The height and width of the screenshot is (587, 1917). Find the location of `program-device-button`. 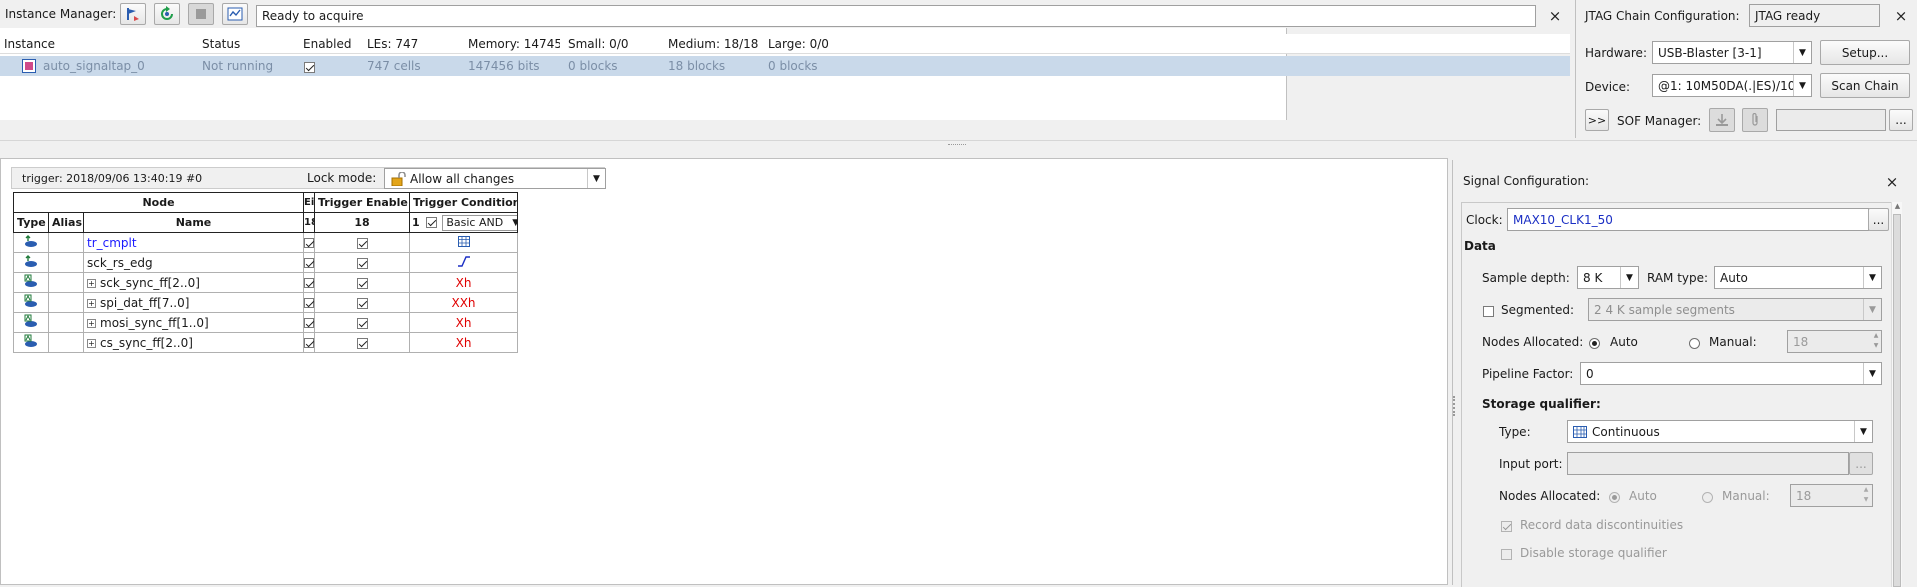

program-device-button is located at coordinates (1722, 120).